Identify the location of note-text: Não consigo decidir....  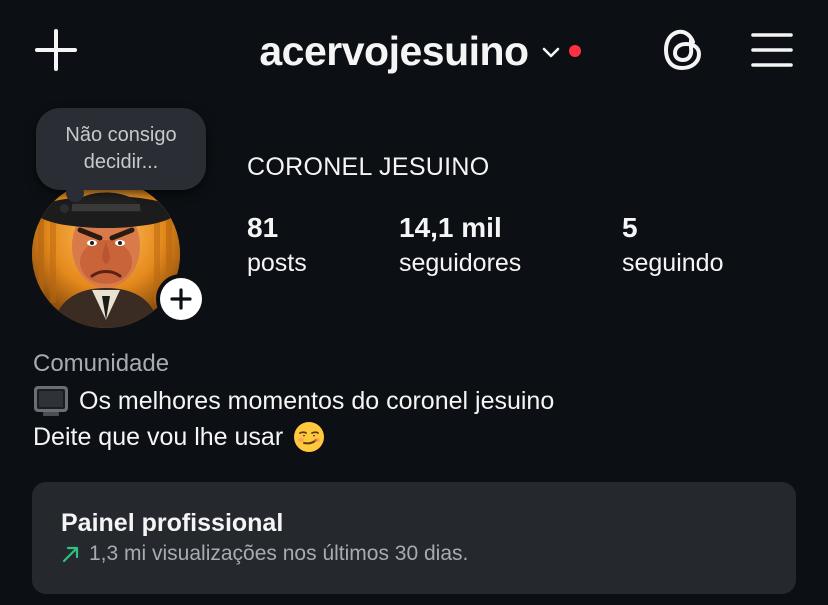
(121, 148).